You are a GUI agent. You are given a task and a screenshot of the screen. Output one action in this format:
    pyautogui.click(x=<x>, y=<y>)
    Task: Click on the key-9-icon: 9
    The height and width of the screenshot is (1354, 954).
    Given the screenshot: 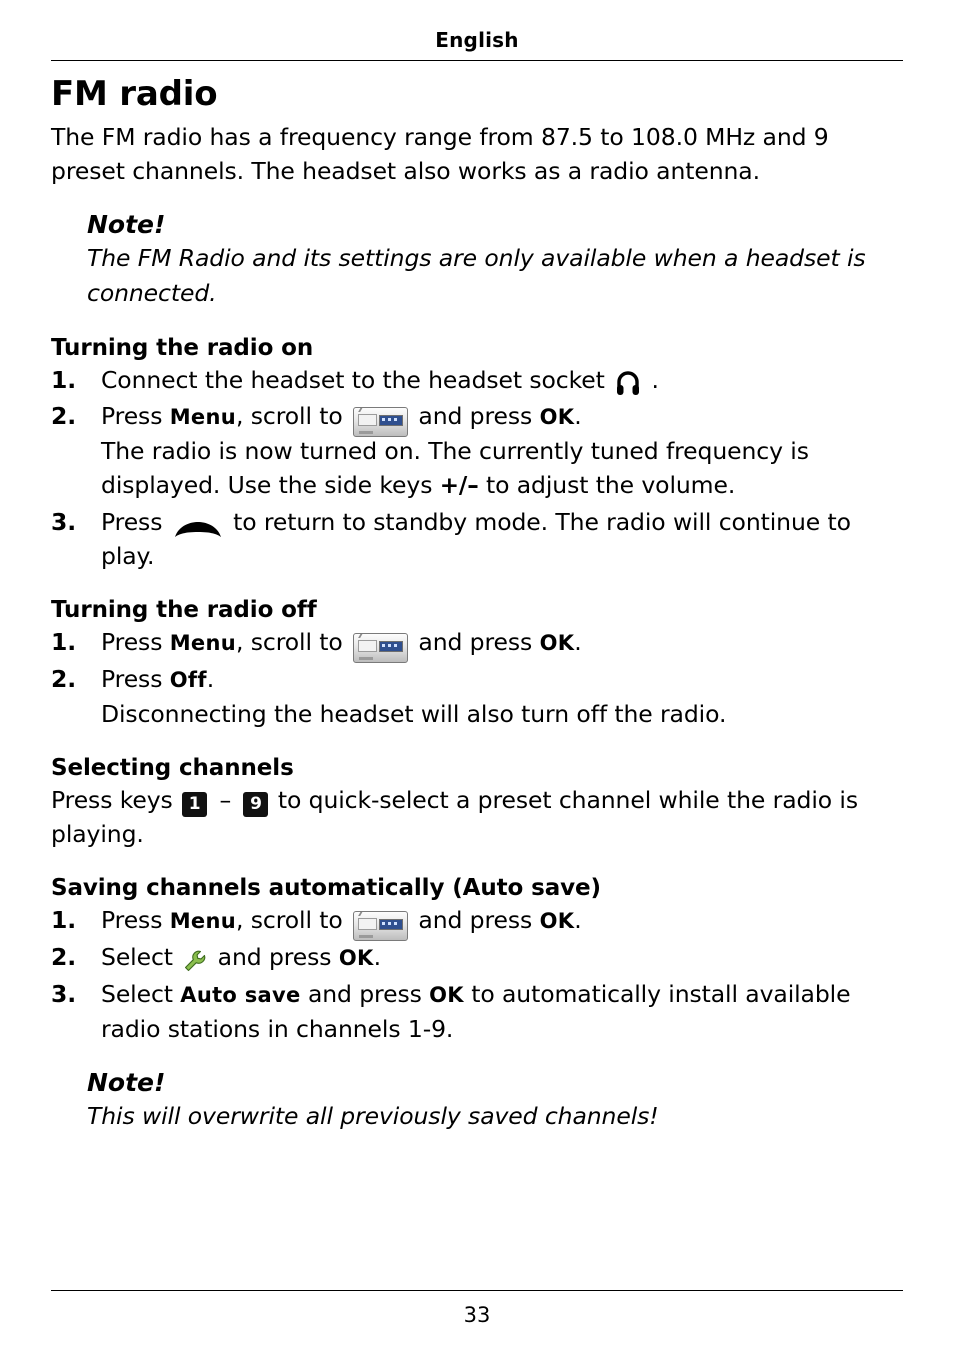 What is the action you would take?
    pyautogui.click(x=256, y=804)
    